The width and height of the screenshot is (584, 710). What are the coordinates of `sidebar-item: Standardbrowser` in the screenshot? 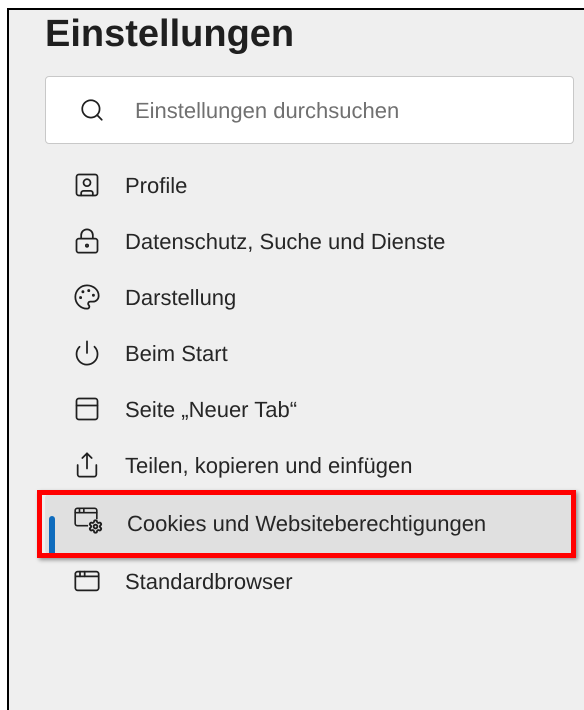 It's located at (309, 582).